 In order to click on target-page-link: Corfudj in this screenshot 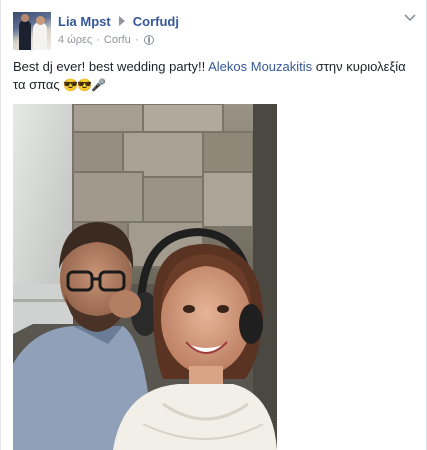, I will do `click(156, 21)`.